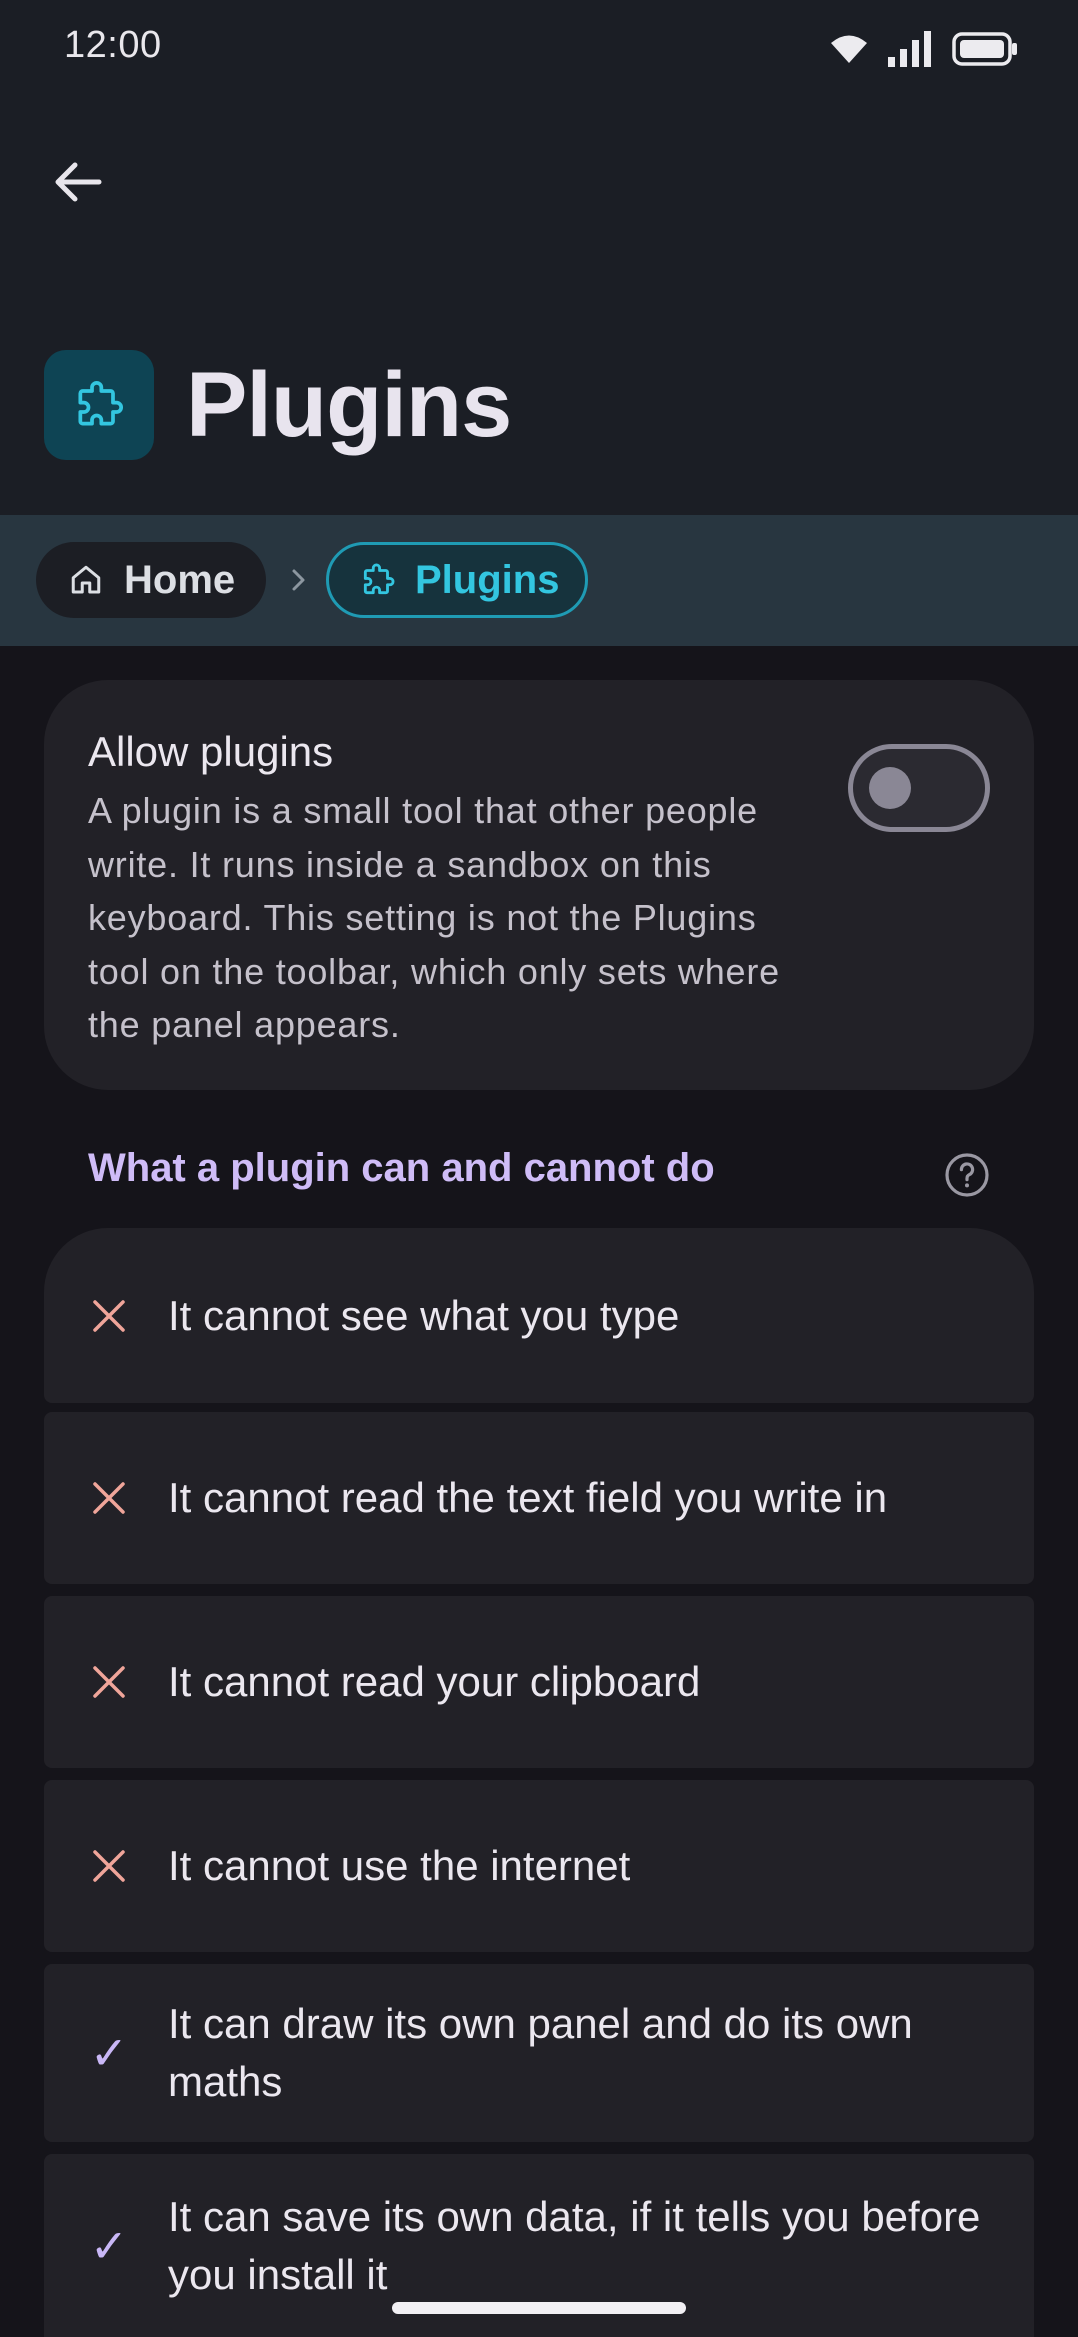 The height and width of the screenshot is (2337, 1078). What do you see at coordinates (401, 1168) in the screenshot?
I see `section-title: What a plugin can and cannot do` at bounding box center [401, 1168].